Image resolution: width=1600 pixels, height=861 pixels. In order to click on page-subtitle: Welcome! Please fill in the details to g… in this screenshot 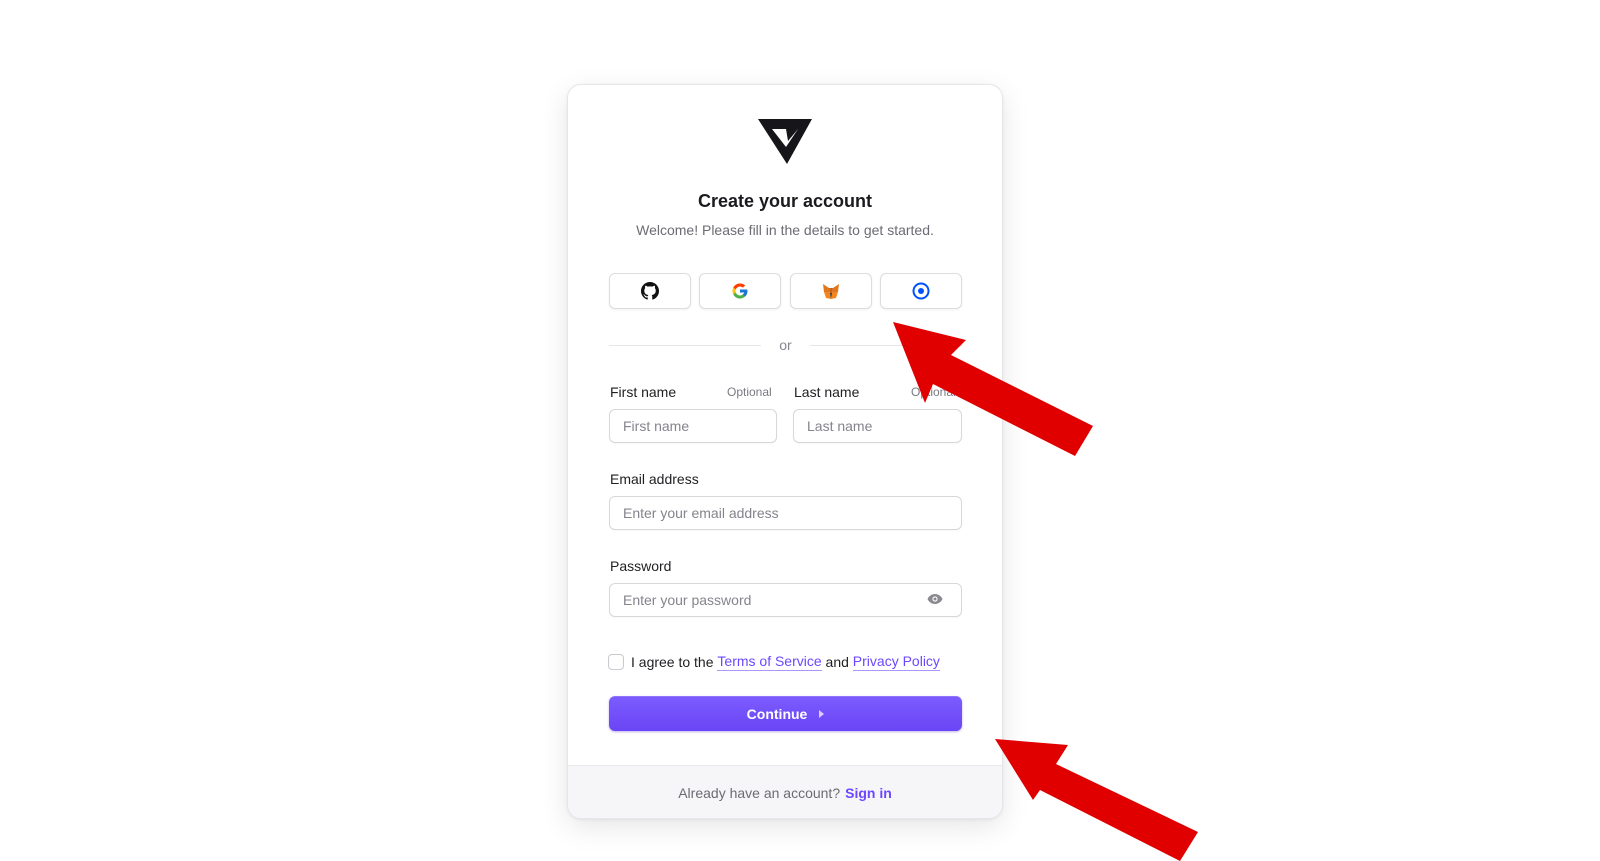, I will do `click(785, 230)`.